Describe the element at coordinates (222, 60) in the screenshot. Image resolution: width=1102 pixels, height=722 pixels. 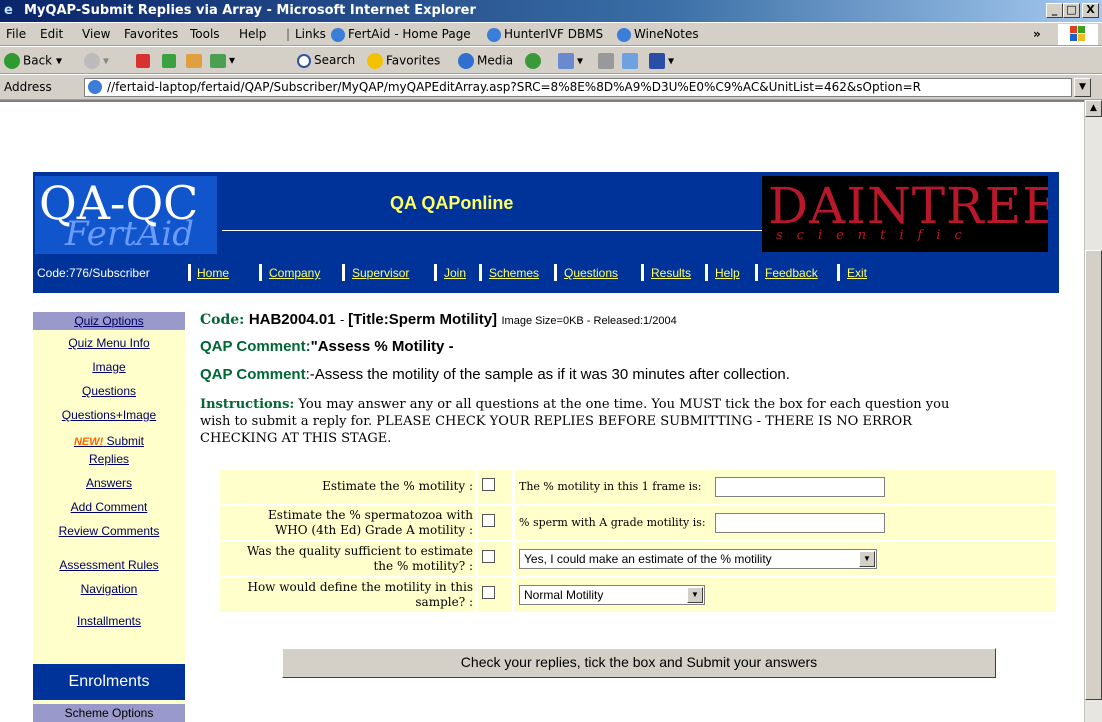
I see `fonts-button: ▾` at that location.